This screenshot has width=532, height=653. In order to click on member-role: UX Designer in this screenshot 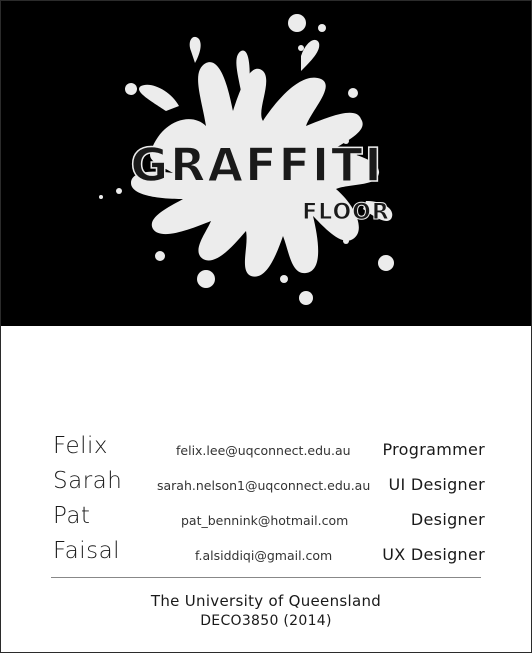, I will do `click(433, 554)`.